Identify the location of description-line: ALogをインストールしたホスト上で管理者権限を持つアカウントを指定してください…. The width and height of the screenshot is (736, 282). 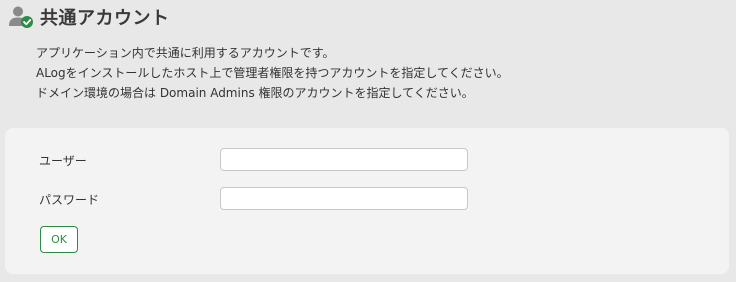
(272, 73).